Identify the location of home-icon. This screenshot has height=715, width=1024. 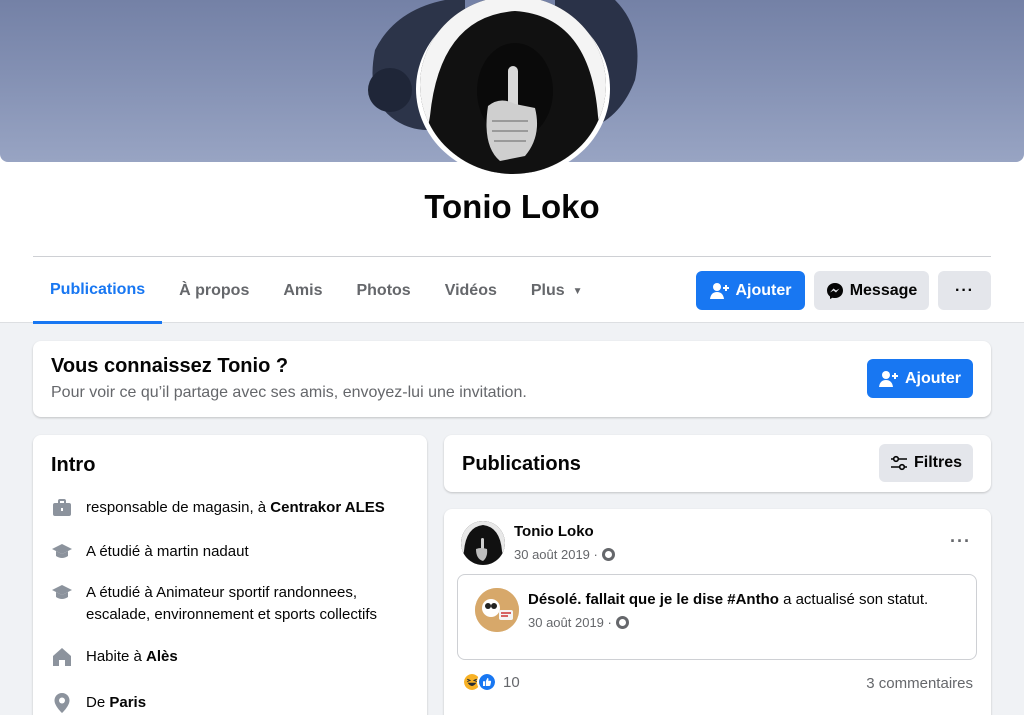
(62, 657).